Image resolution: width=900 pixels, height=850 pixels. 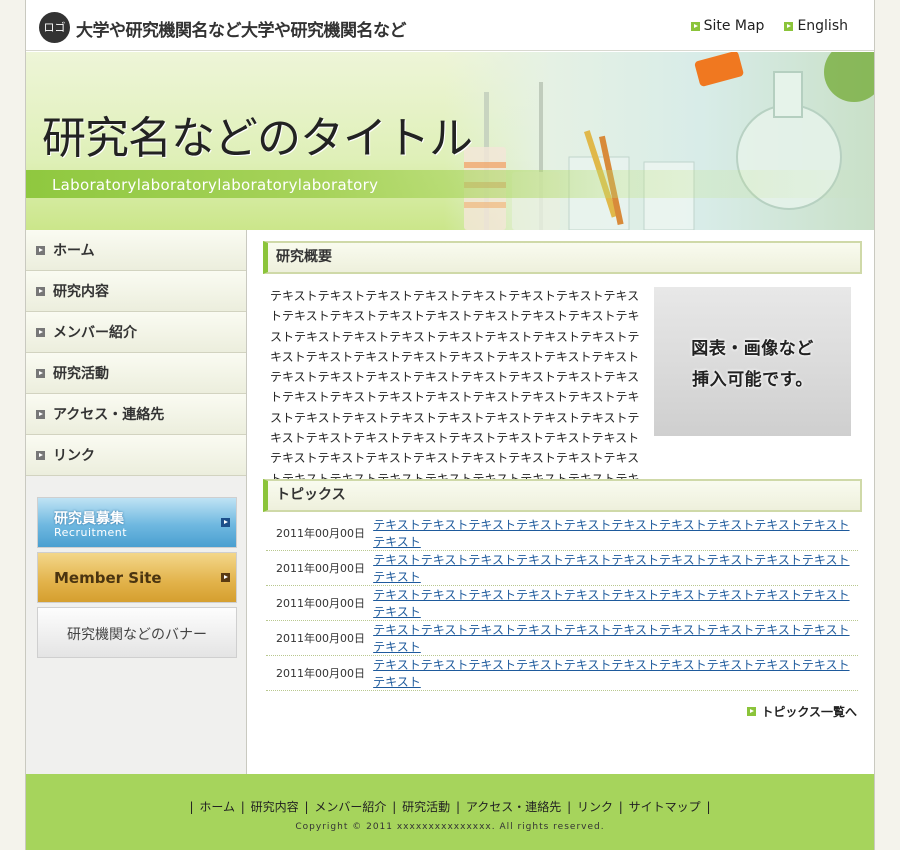 I want to click on sidebar-item-members: メンバー紹介, so click(x=136, y=332).